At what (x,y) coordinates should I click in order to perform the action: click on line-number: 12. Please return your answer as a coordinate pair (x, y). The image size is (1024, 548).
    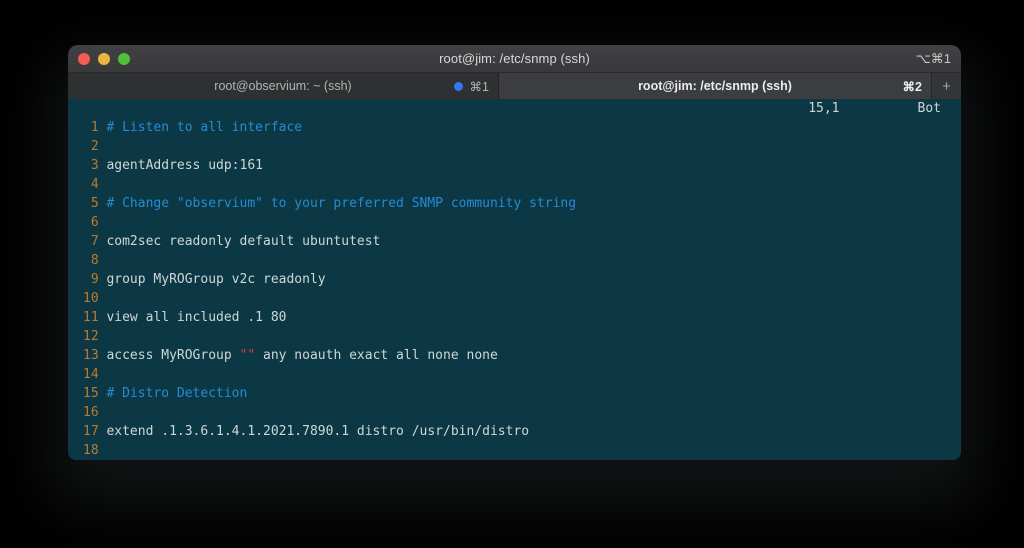
    Looking at the image, I should click on (91, 336).